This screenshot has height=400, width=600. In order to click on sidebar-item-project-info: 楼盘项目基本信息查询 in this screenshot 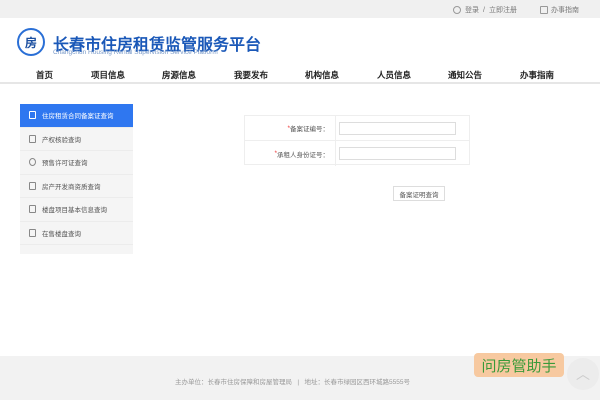, I will do `click(76, 210)`.